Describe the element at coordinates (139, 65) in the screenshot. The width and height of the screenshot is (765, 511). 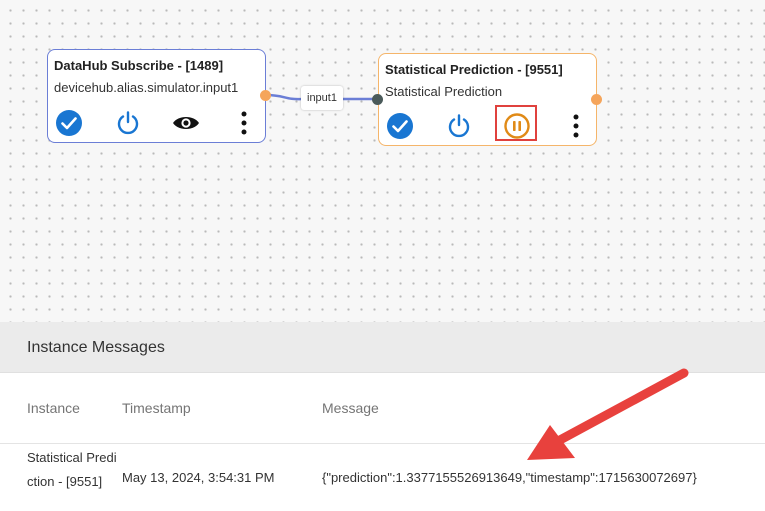
I see `node-title: DataHub Subscribe - [1489]` at that location.